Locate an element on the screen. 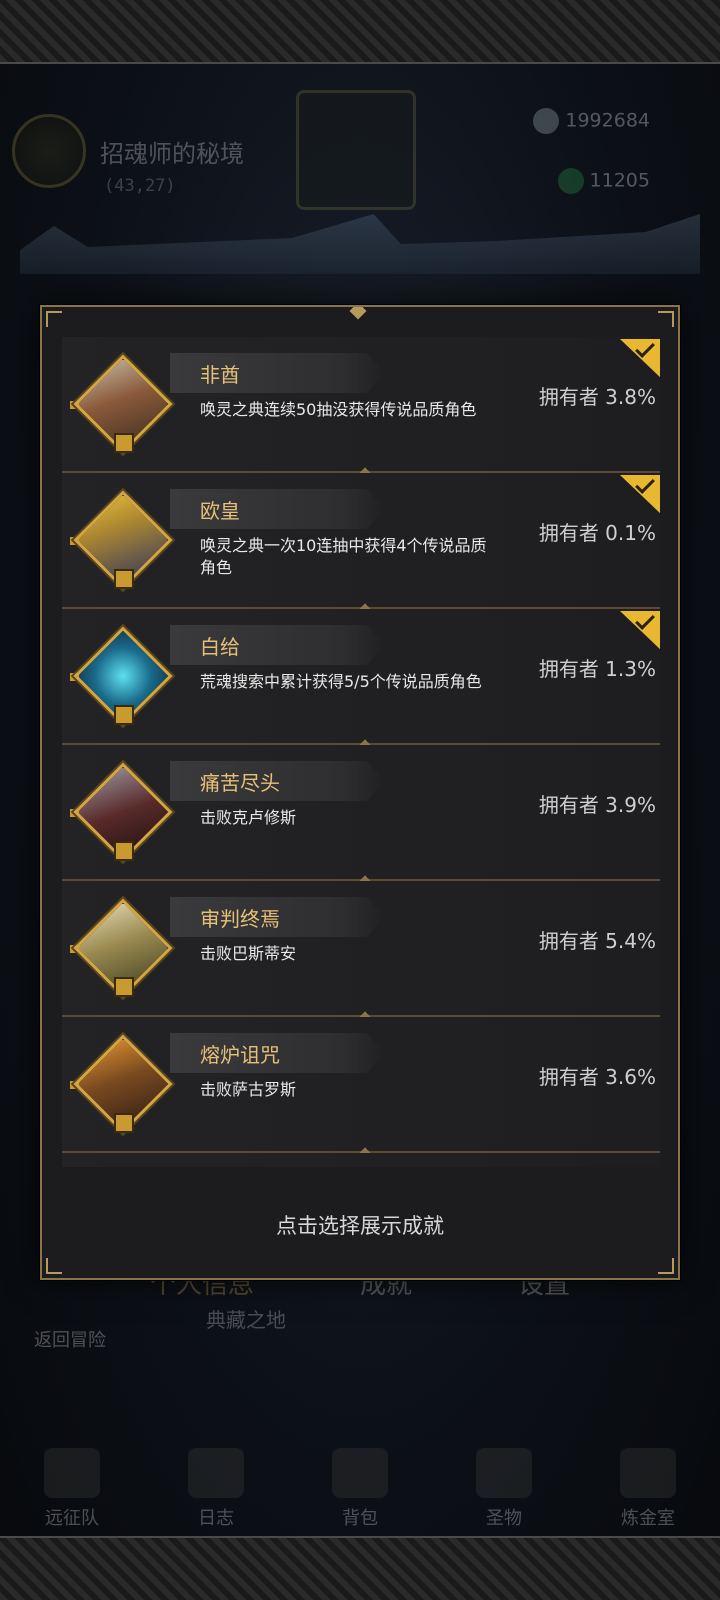  owners-percent: 拥有者 3.8% is located at coordinates (597, 397).